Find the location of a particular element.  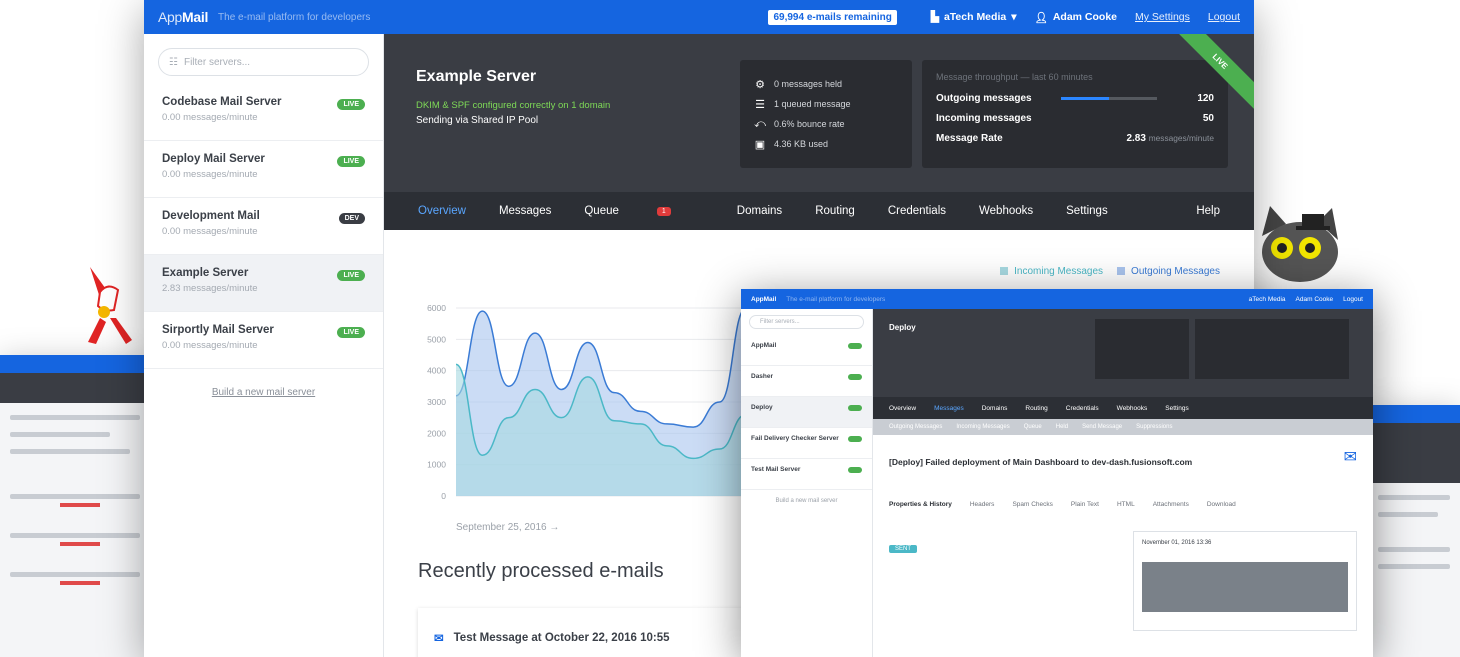

tab-settings: Settings is located at coordinates (1087, 211).